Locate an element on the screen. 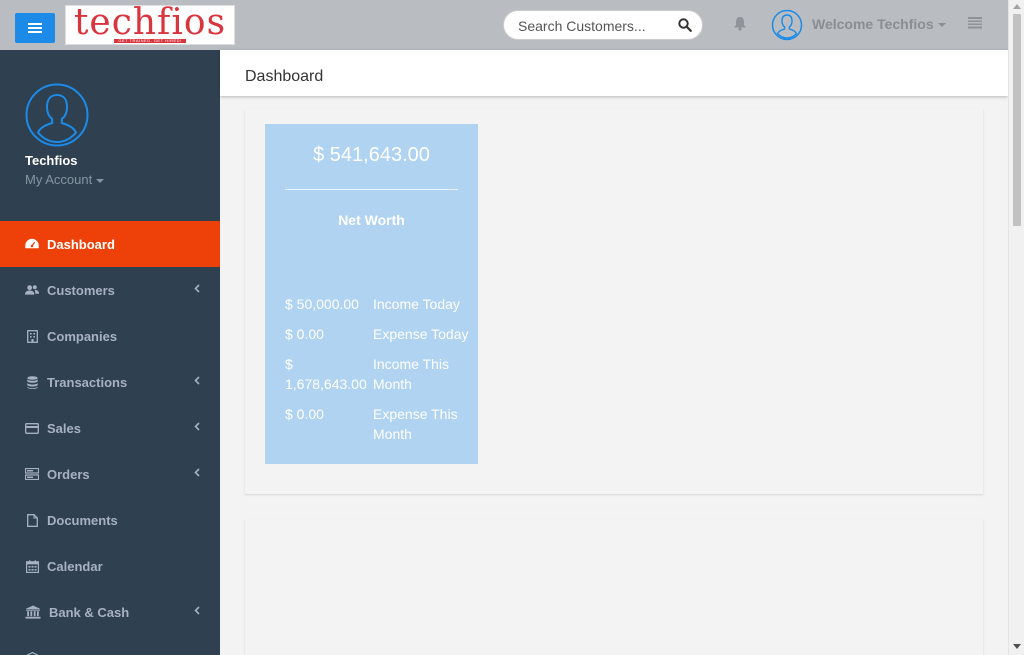 Image resolution: width=1024 pixels, height=655 pixels. hamburger-icon is located at coordinates (35, 28).